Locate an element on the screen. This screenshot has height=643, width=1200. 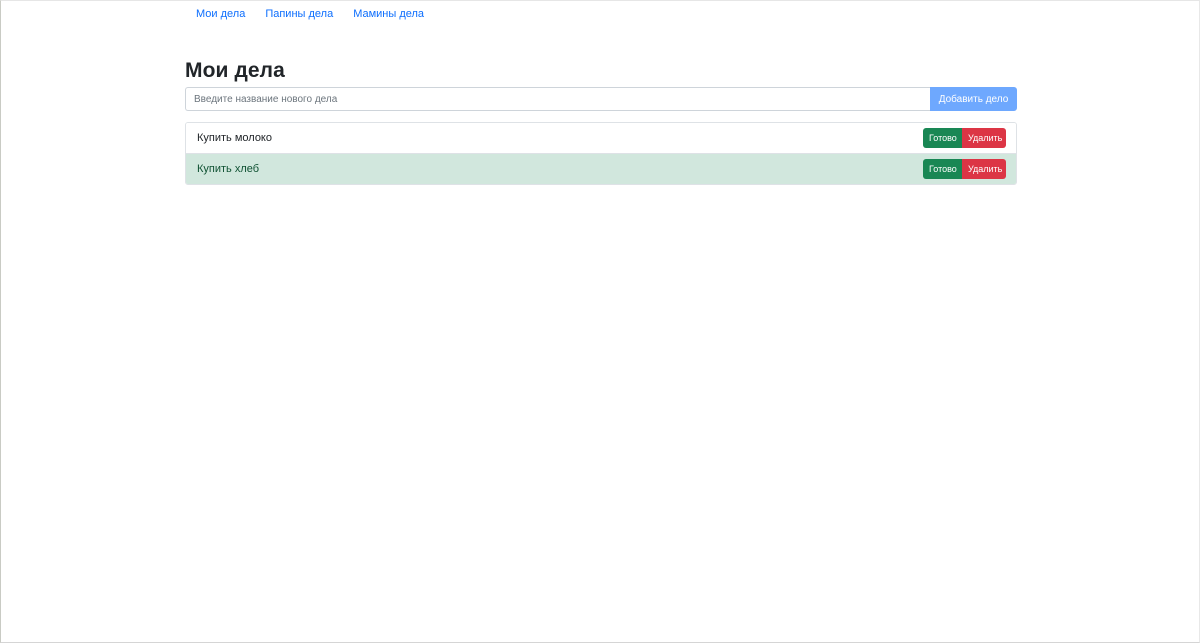
task-text: Купить хлеб is located at coordinates (228, 169).